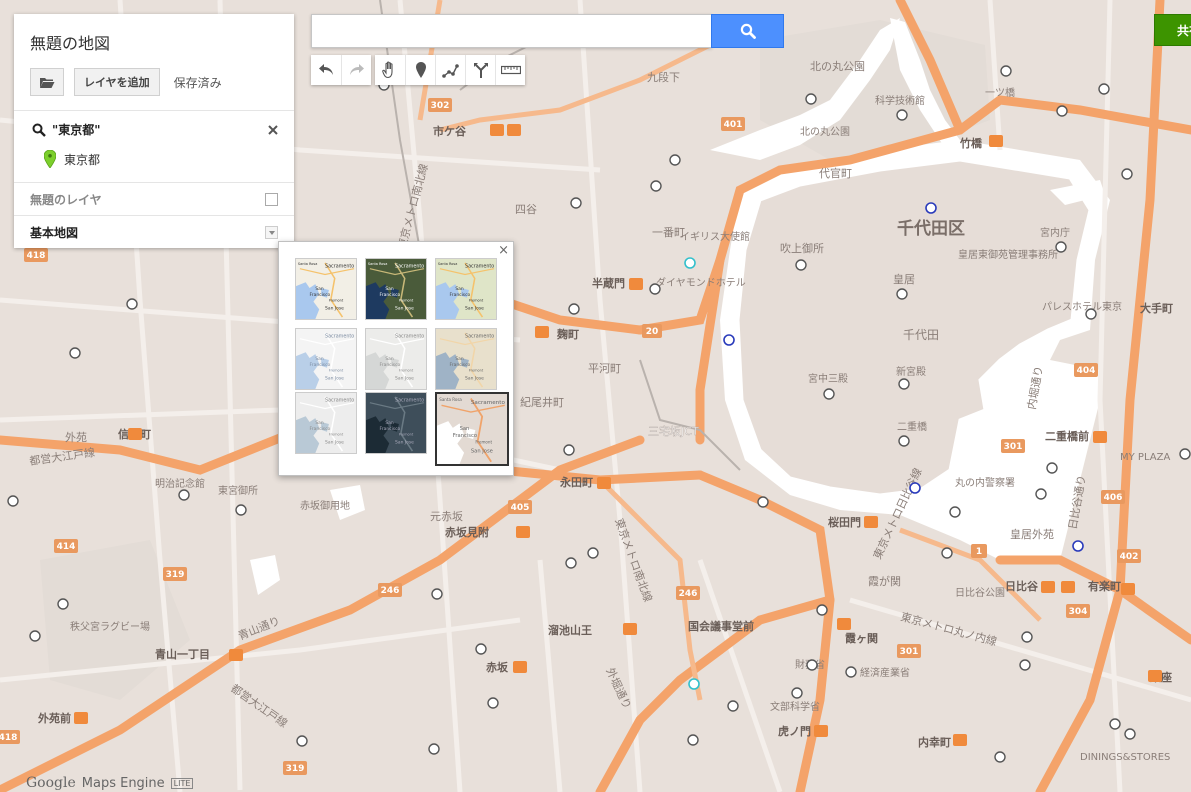  I want to click on map-toolbar, so click(418, 70).